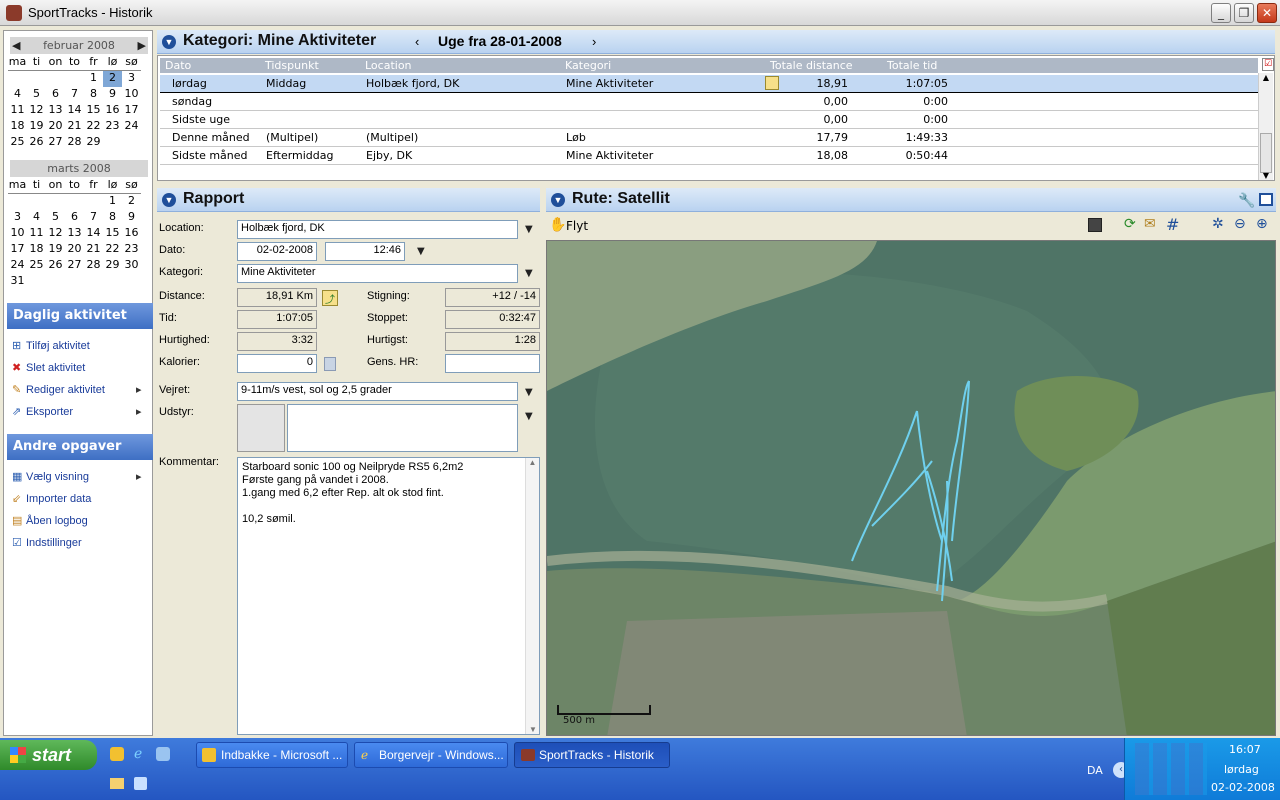 The height and width of the screenshot is (800, 1280). I want to click on zoom-in-icon: ⊕, so click(1262, 224).